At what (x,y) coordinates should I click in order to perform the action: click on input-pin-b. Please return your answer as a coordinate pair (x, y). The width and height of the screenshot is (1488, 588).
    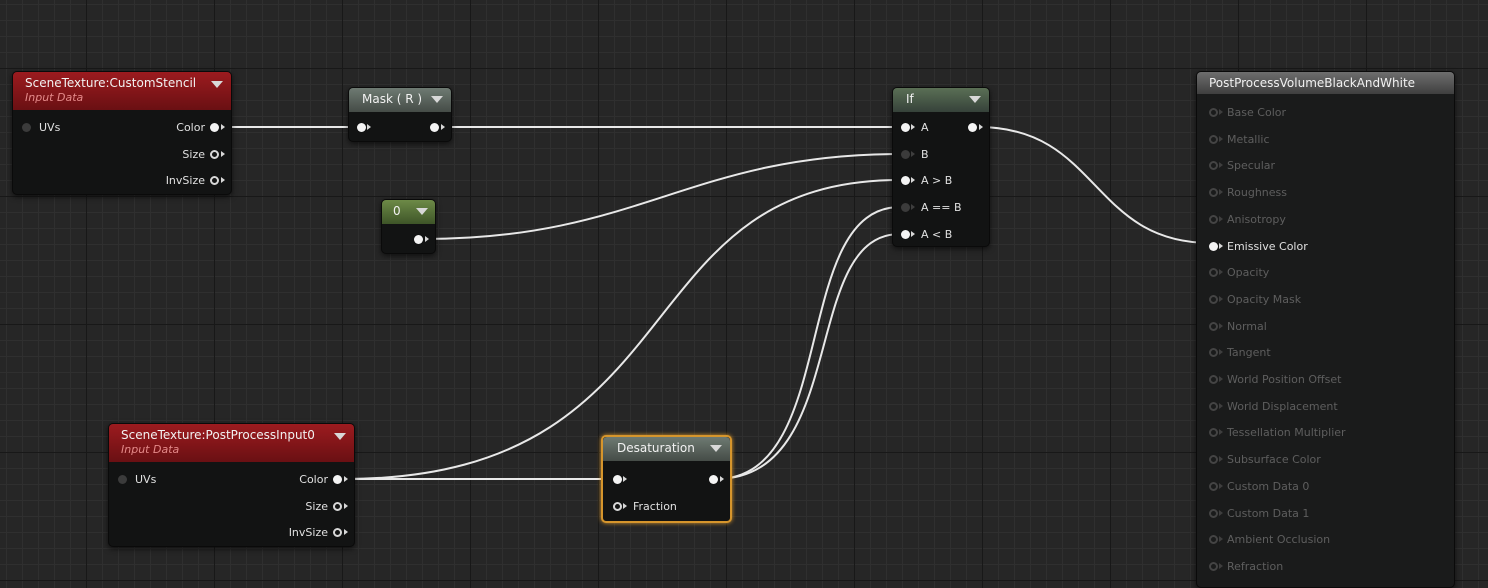
    Looking at the image, I should click on (905, 154).